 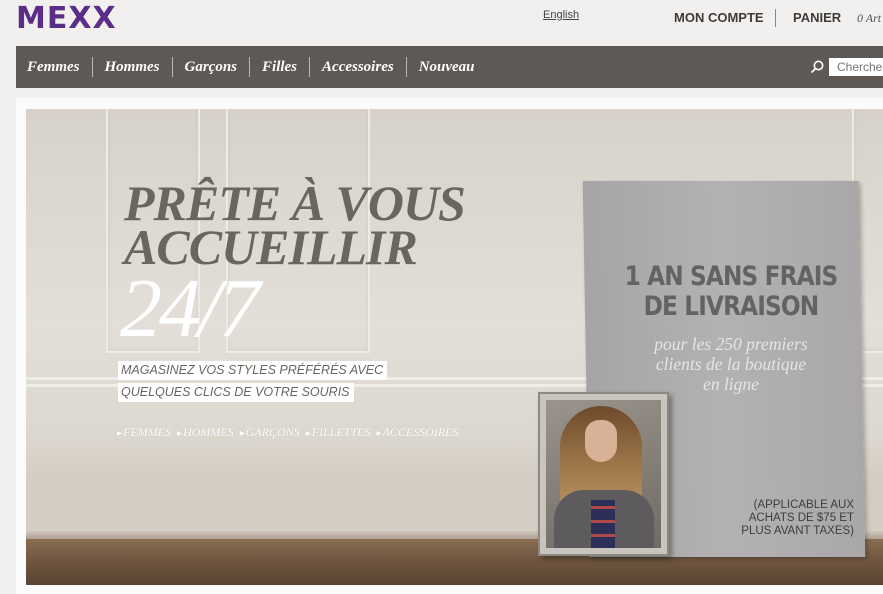 I want to click on promo-subtitle-line-1: pour les 250 premiers, so click(x=731, y=344).